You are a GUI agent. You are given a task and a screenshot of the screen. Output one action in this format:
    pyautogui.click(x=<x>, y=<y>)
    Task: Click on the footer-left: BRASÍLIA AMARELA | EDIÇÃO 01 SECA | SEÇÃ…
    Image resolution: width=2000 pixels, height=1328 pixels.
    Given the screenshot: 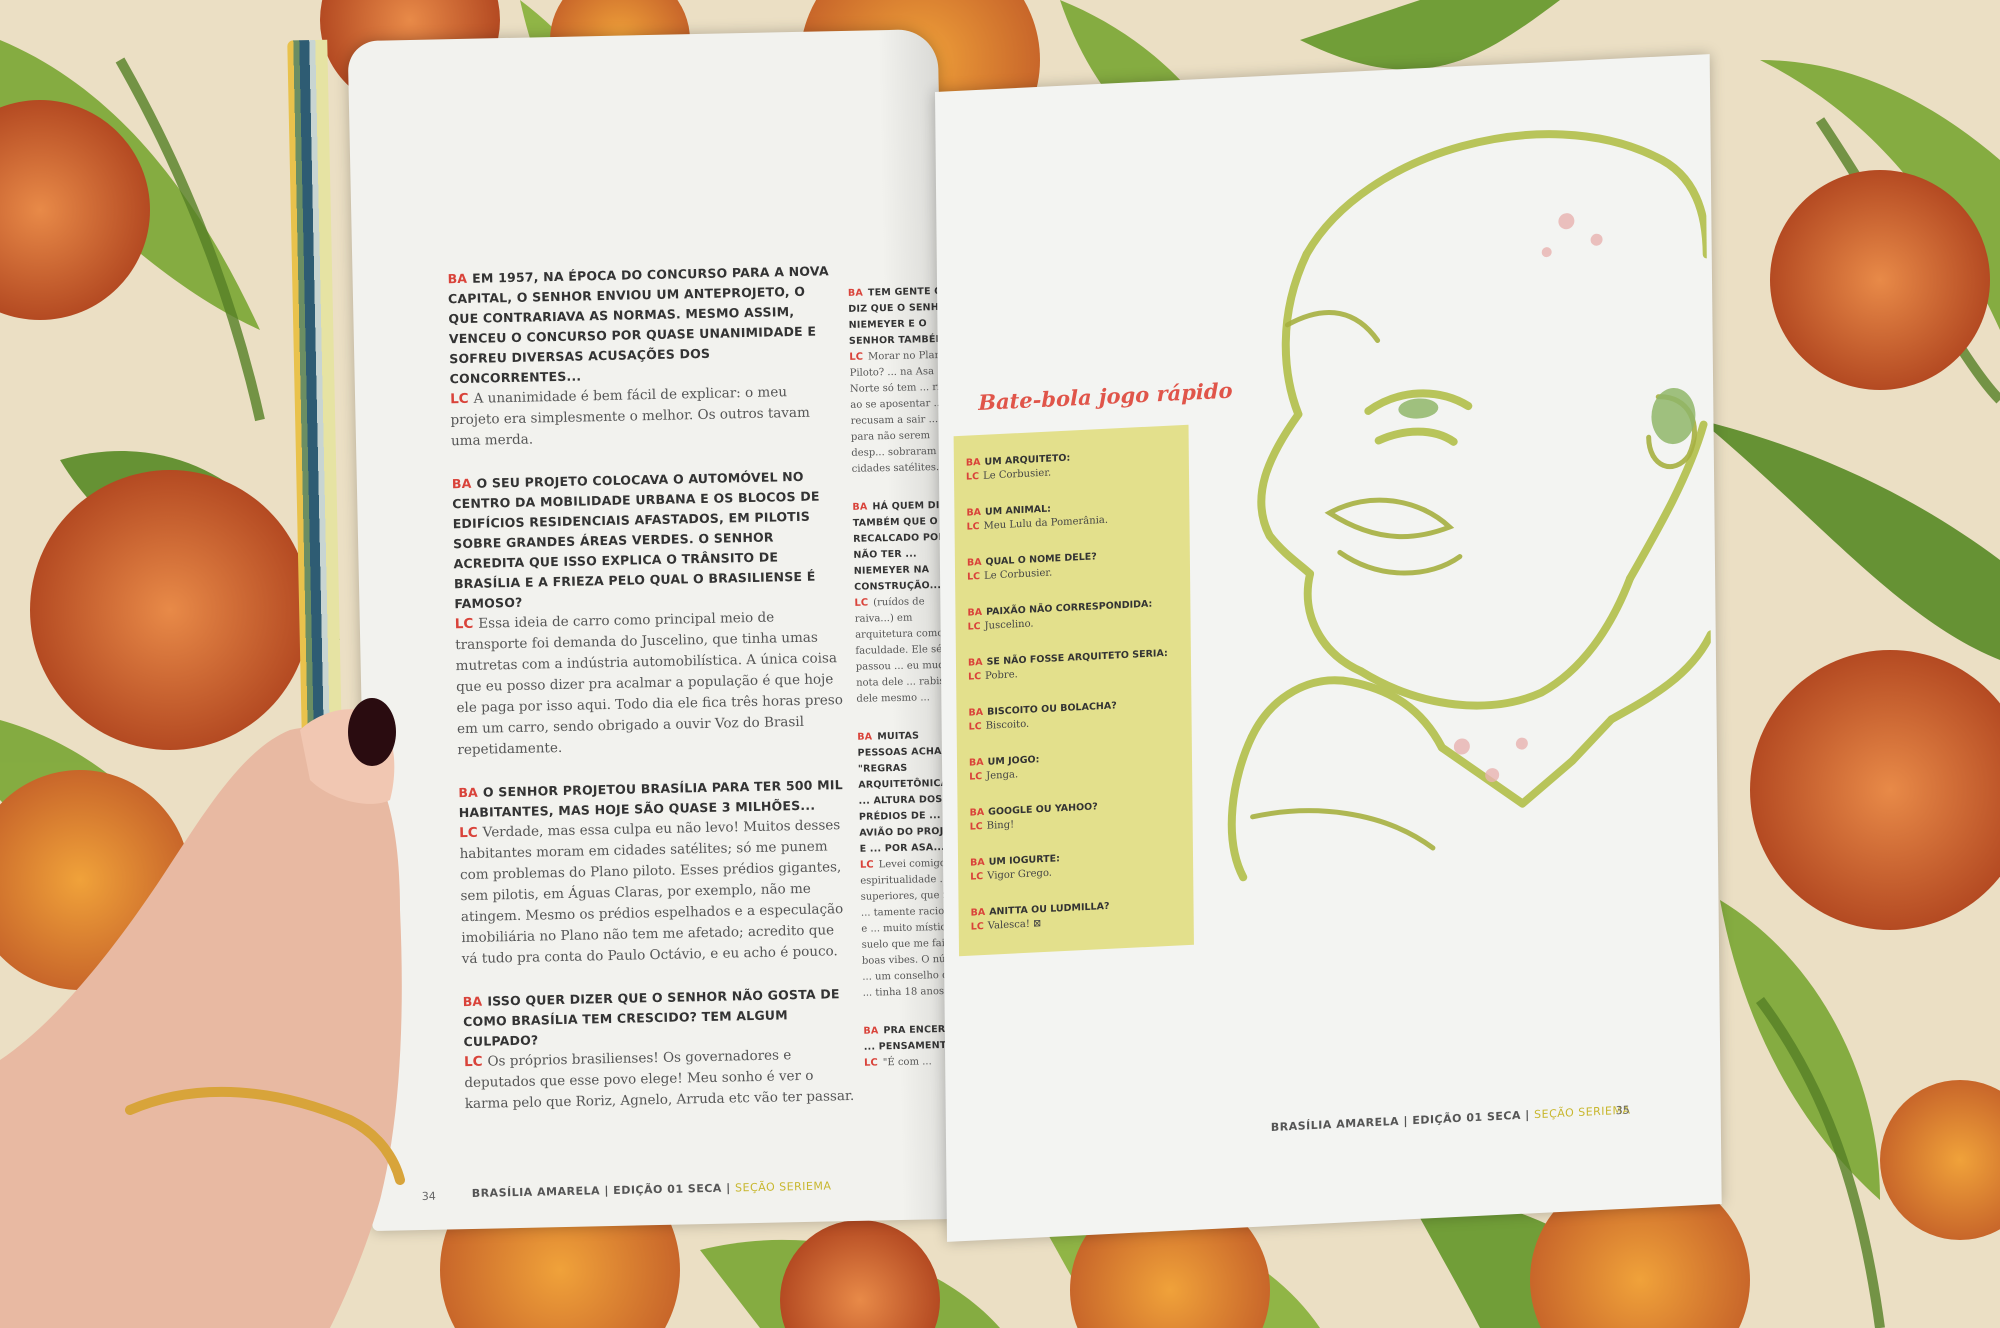 What is the action you would take?
    pyautogui.click(x=651, y=1189)
    